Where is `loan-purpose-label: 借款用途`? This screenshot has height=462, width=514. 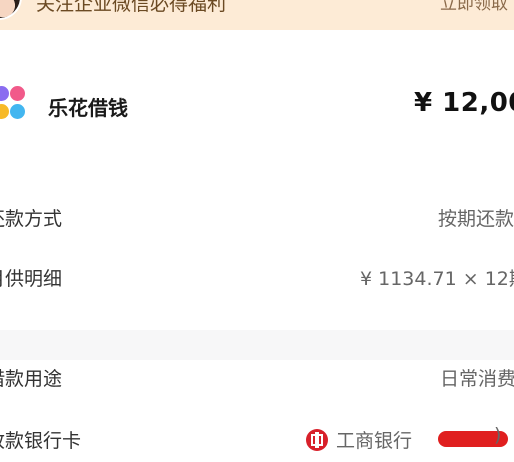
loan-purpose-label: 借款用途 is located at coordinates (31, 379).